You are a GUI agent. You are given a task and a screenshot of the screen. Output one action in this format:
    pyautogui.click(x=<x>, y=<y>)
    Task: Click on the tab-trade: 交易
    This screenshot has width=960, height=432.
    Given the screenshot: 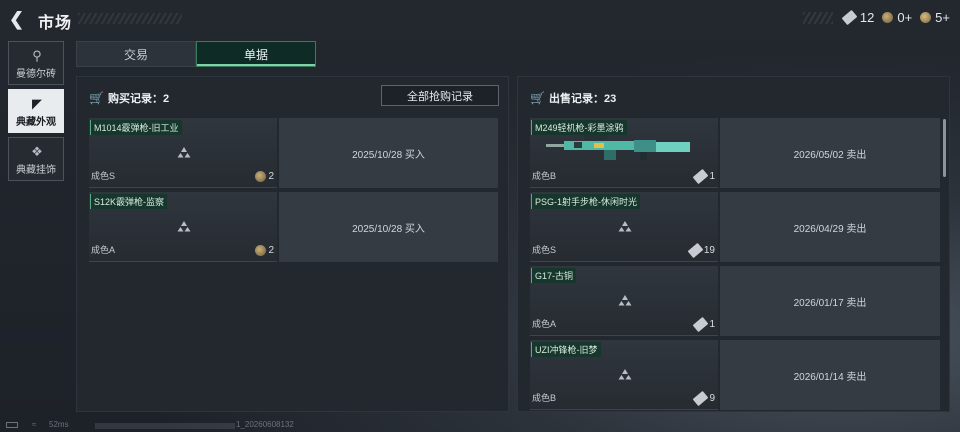 What is the action you would take?
    pyautogui.click(x=136, y=54)
    